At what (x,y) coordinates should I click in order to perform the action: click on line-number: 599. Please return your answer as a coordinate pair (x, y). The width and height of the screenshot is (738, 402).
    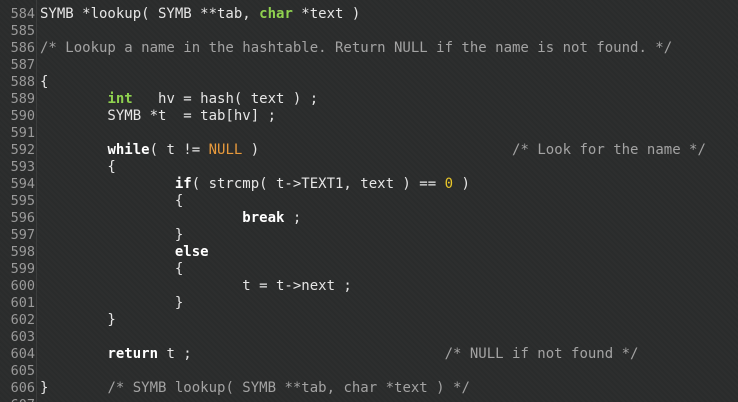
    Looking at the image, I should click on (22, 269).